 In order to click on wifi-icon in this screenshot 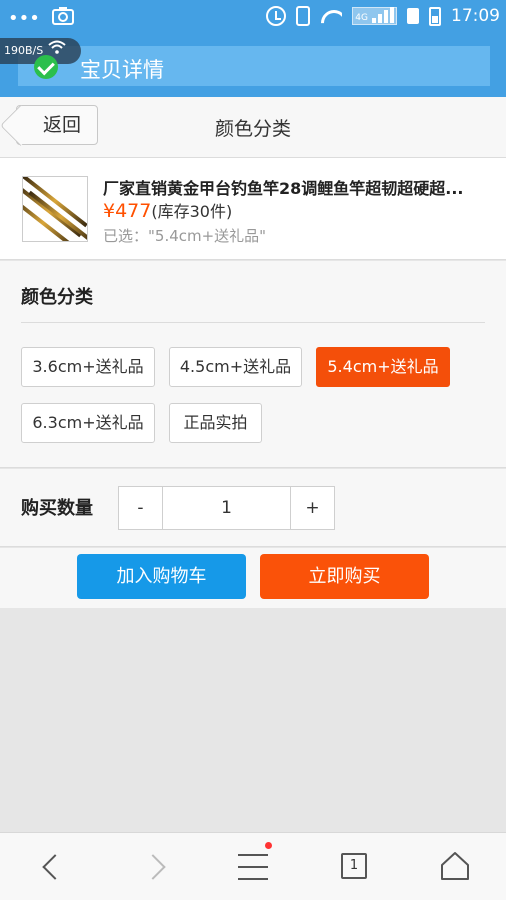, I will do `click(331, 16)`.